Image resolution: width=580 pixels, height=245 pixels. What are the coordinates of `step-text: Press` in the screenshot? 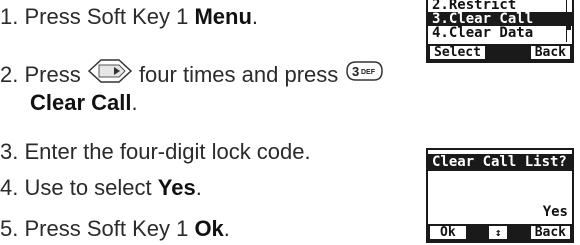 It's located at (55, 74).